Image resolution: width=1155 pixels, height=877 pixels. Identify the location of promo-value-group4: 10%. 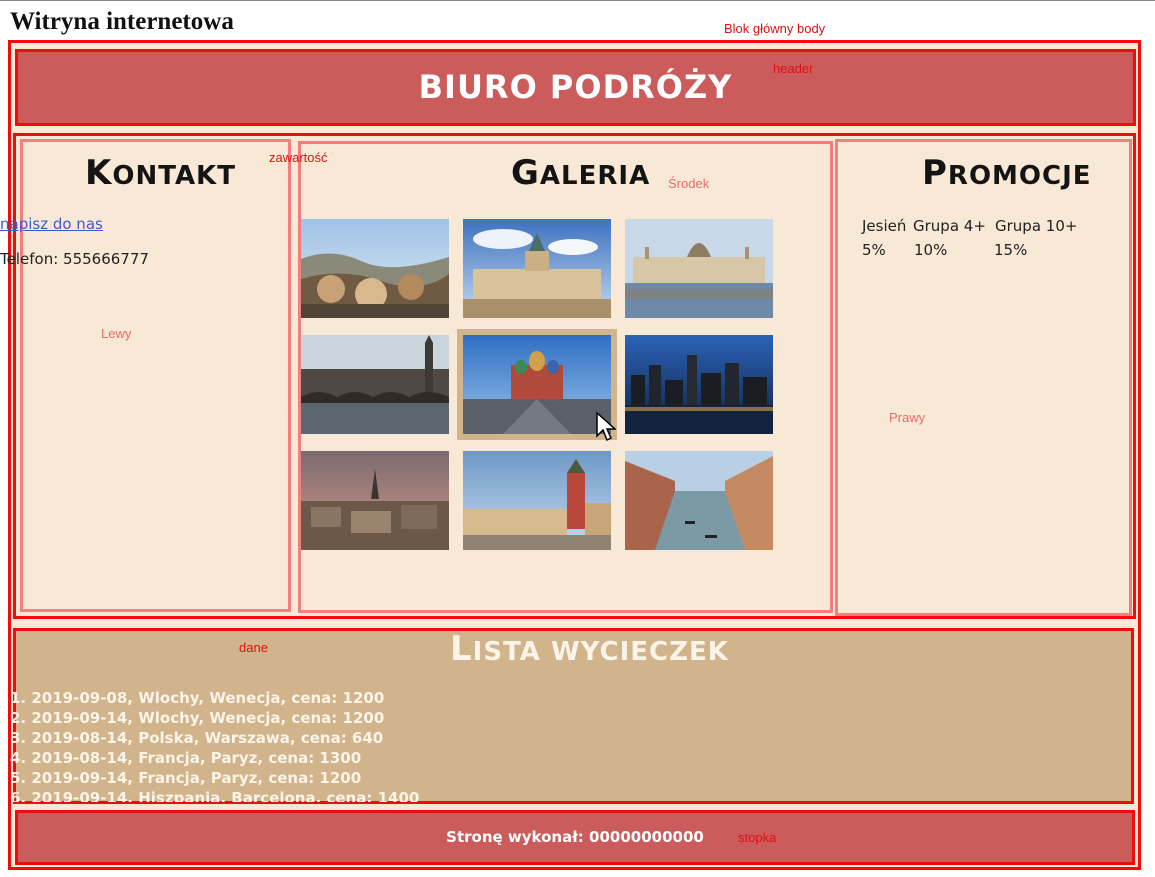
(931, 250).